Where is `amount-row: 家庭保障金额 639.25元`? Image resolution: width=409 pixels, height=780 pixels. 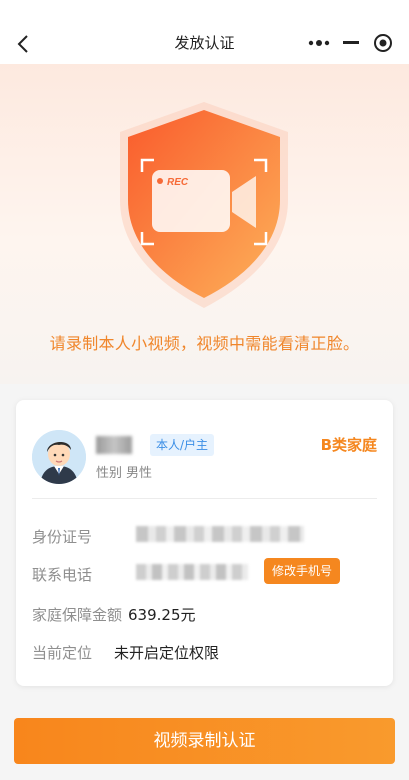 amount-row: 家庭保障金额 639.25元 is located at coordinates (204, 614).